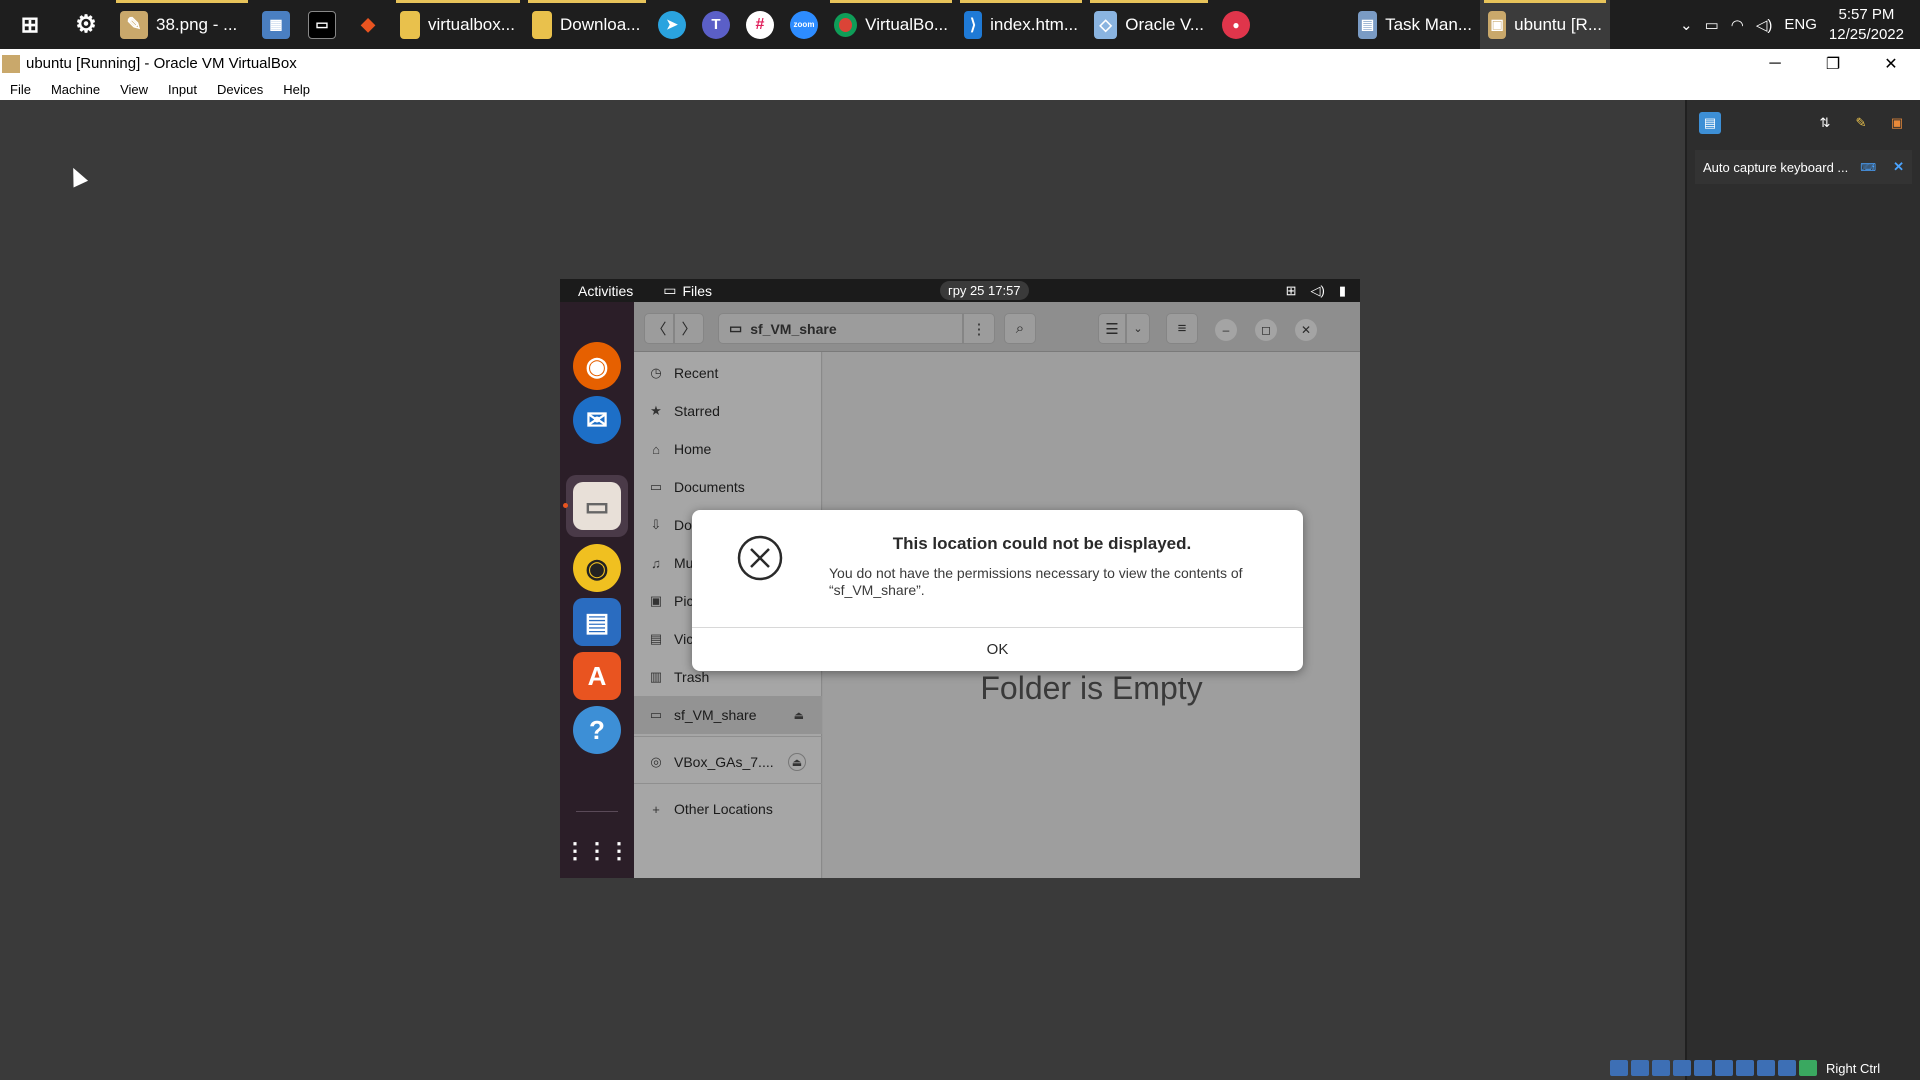  Describe the element at coordinates (597, 730) in the screenshot. I see `help-icon: ?` at that location.